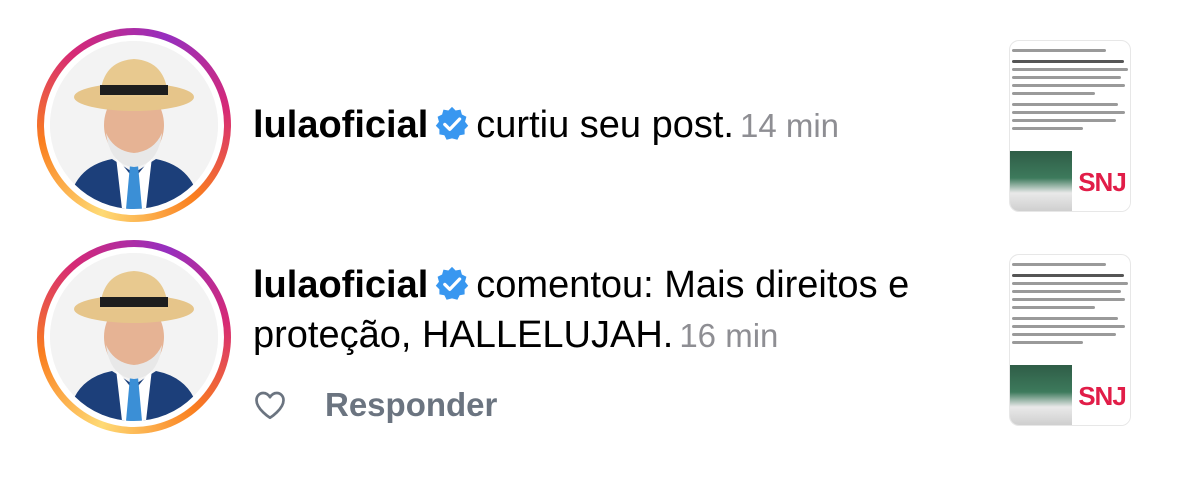  What do you see at coordinates (411, 405) in the screenshot?
I see `reply-button: Responder` at bounding box center [411, 405].